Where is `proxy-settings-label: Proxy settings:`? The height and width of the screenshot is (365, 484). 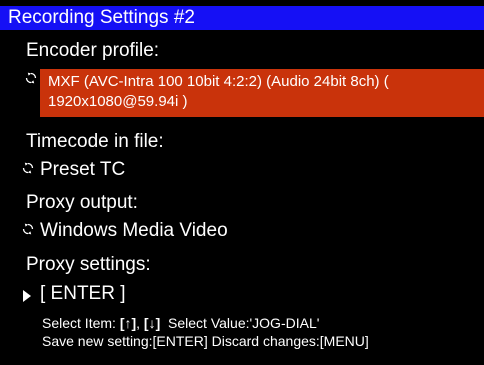
proxy-settings-label: Proxy settings: is located at coordinates (88, 264).